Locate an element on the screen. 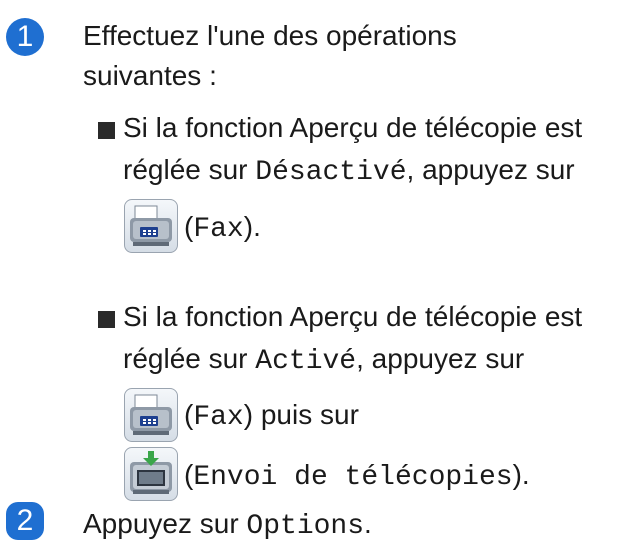  bullet-2-line-3: (Fax) puis sur is located at coordinates (271, 416).